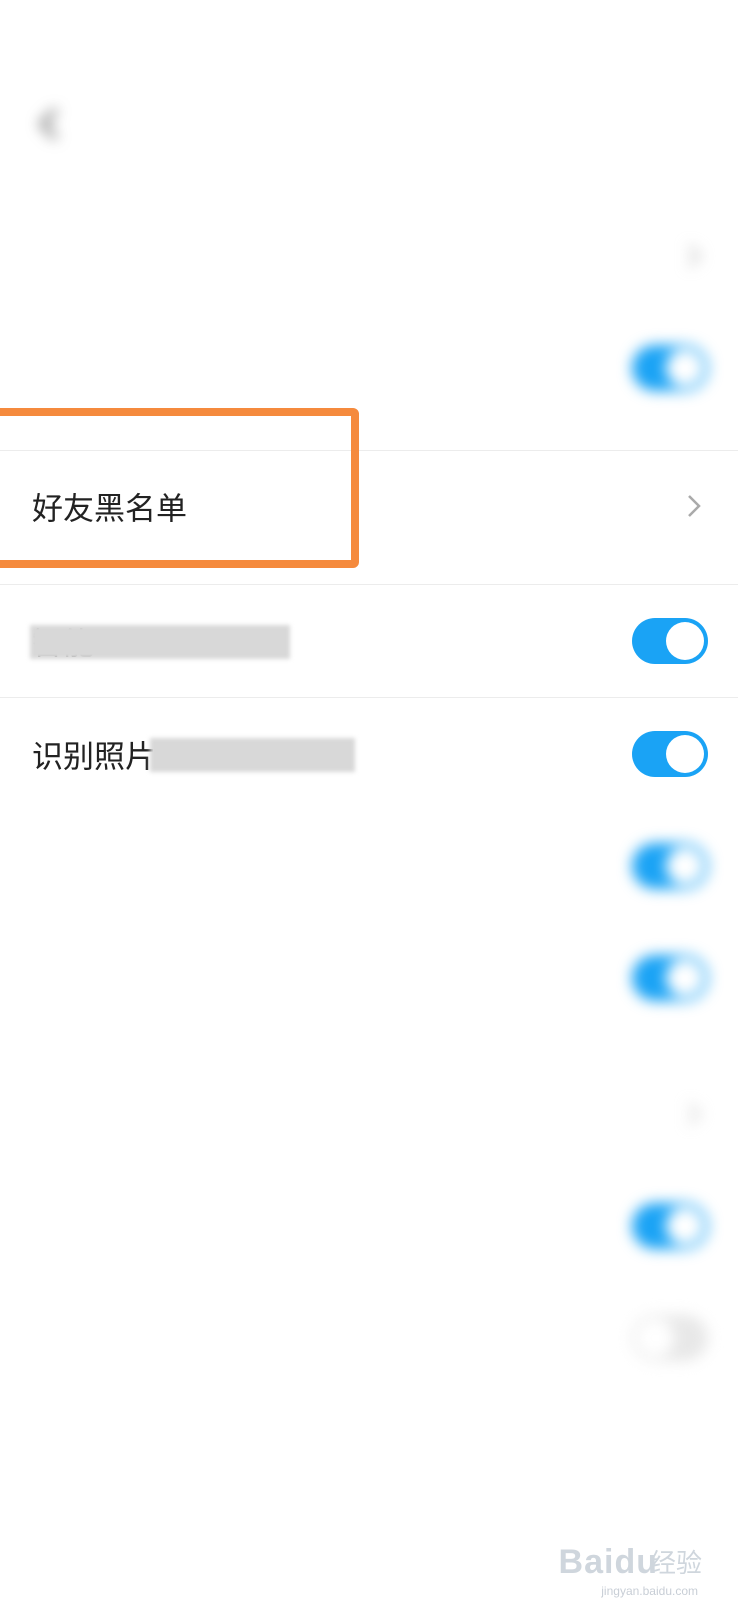 The width and height of the screenshot is (738, 1600). I want to click on watermark-logo: Baidu, so click(608, 1562).